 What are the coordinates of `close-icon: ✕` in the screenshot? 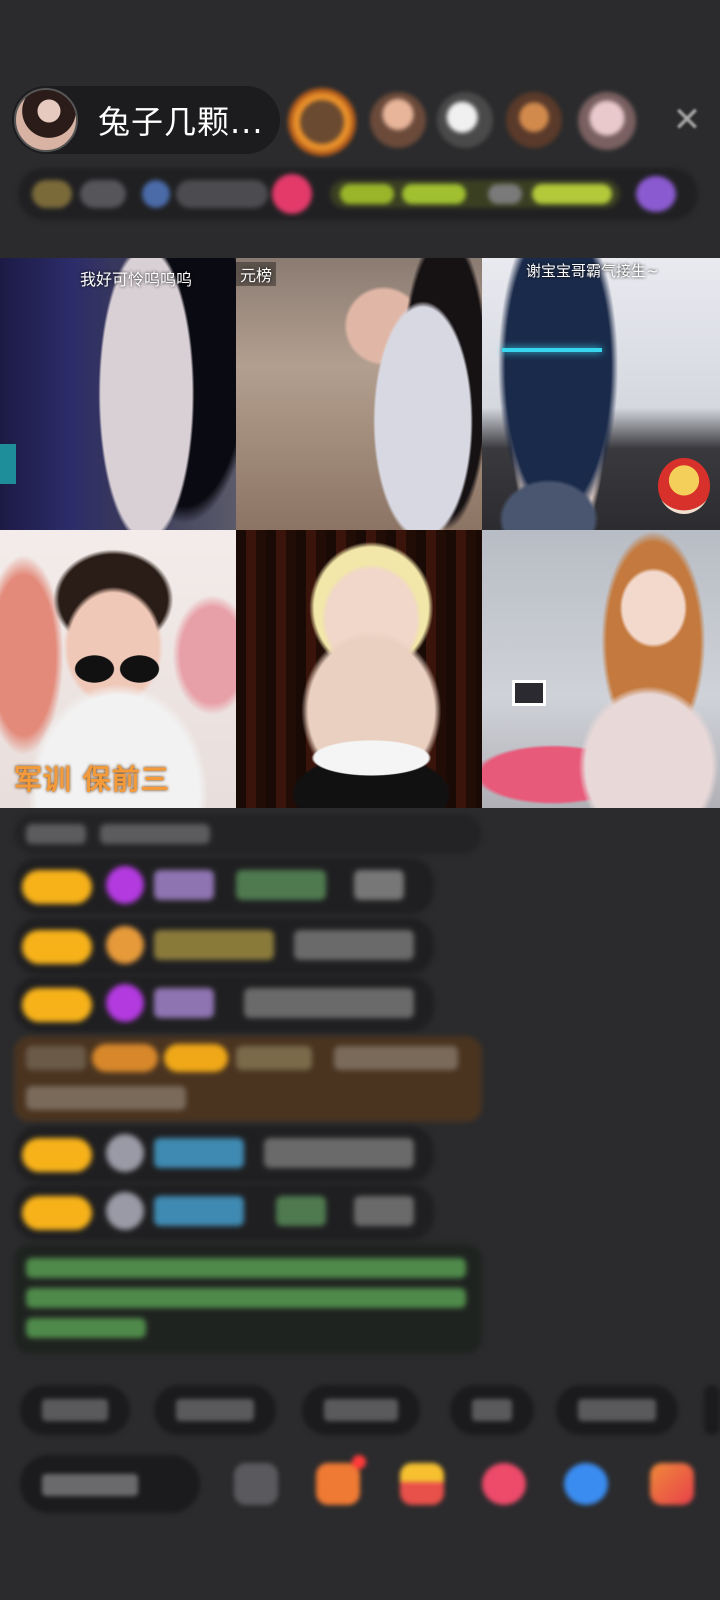 It's located at (687, 120).